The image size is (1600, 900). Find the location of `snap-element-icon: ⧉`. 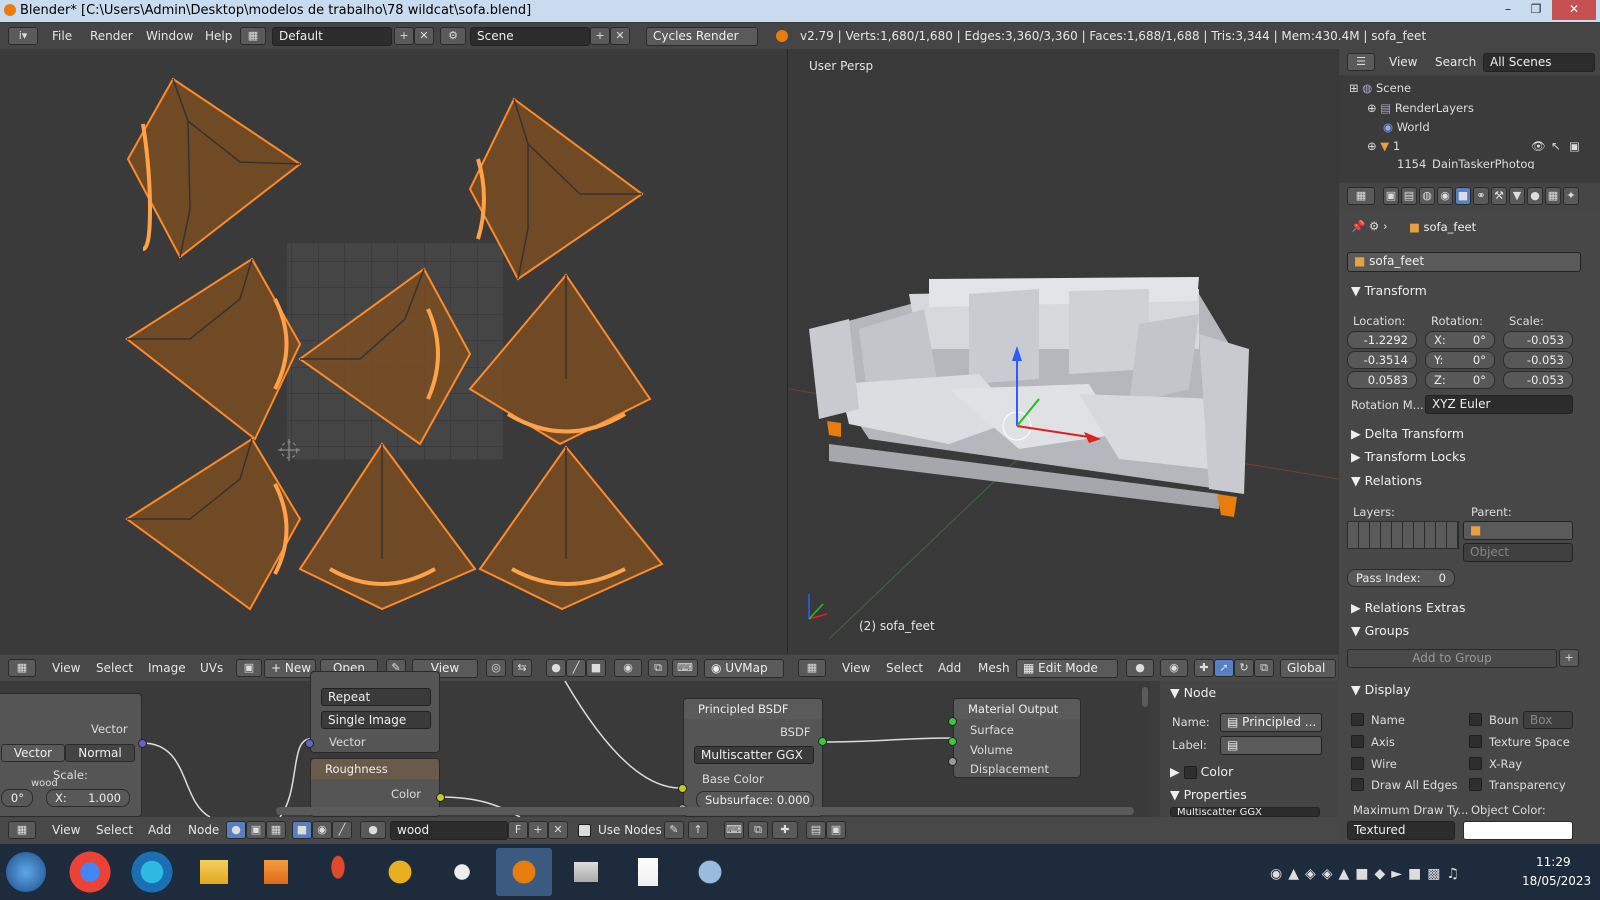

snap-element-icon: ⧉ is located at coordinates (758, 830).